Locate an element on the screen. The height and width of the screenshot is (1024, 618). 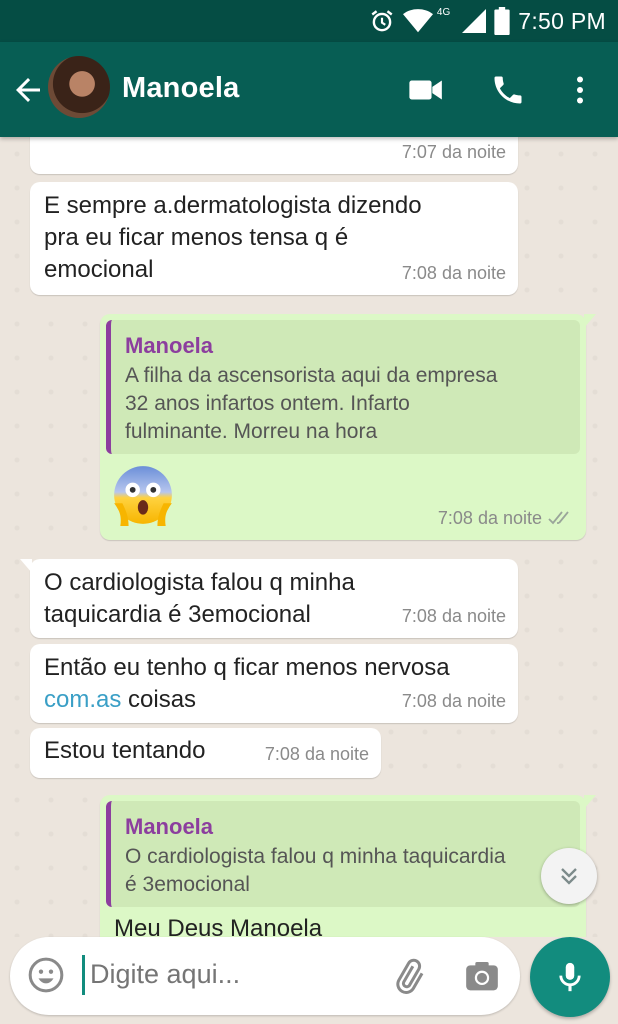
phone-icon is located at coordinates (508, 90).